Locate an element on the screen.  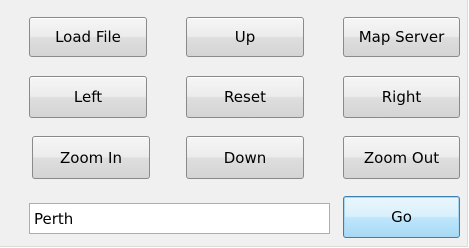
up-button: Up is located at coordinates (245, 37).